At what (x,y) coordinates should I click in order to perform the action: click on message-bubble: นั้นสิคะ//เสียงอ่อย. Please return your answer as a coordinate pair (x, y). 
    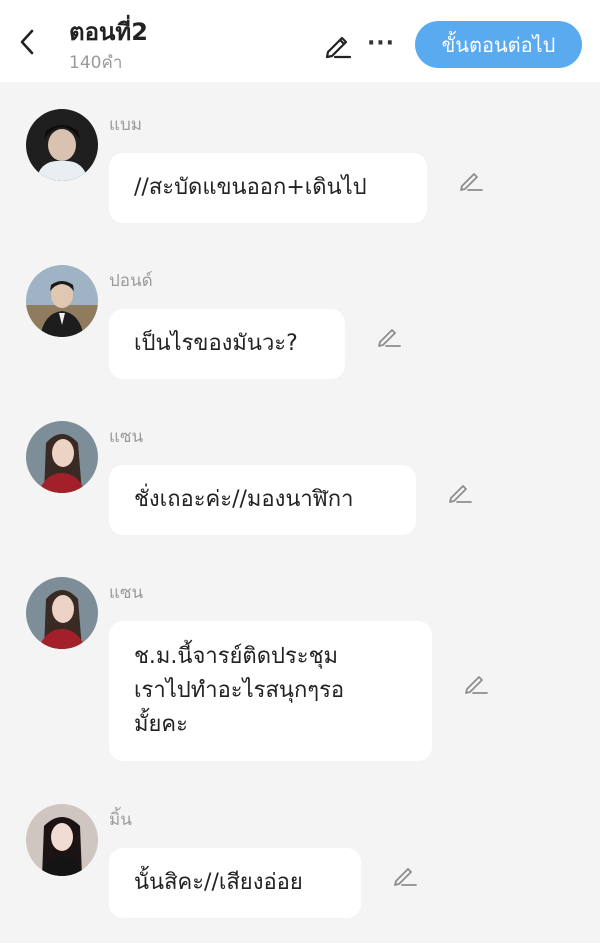
    Looking at the image, I should click on (235, 883).